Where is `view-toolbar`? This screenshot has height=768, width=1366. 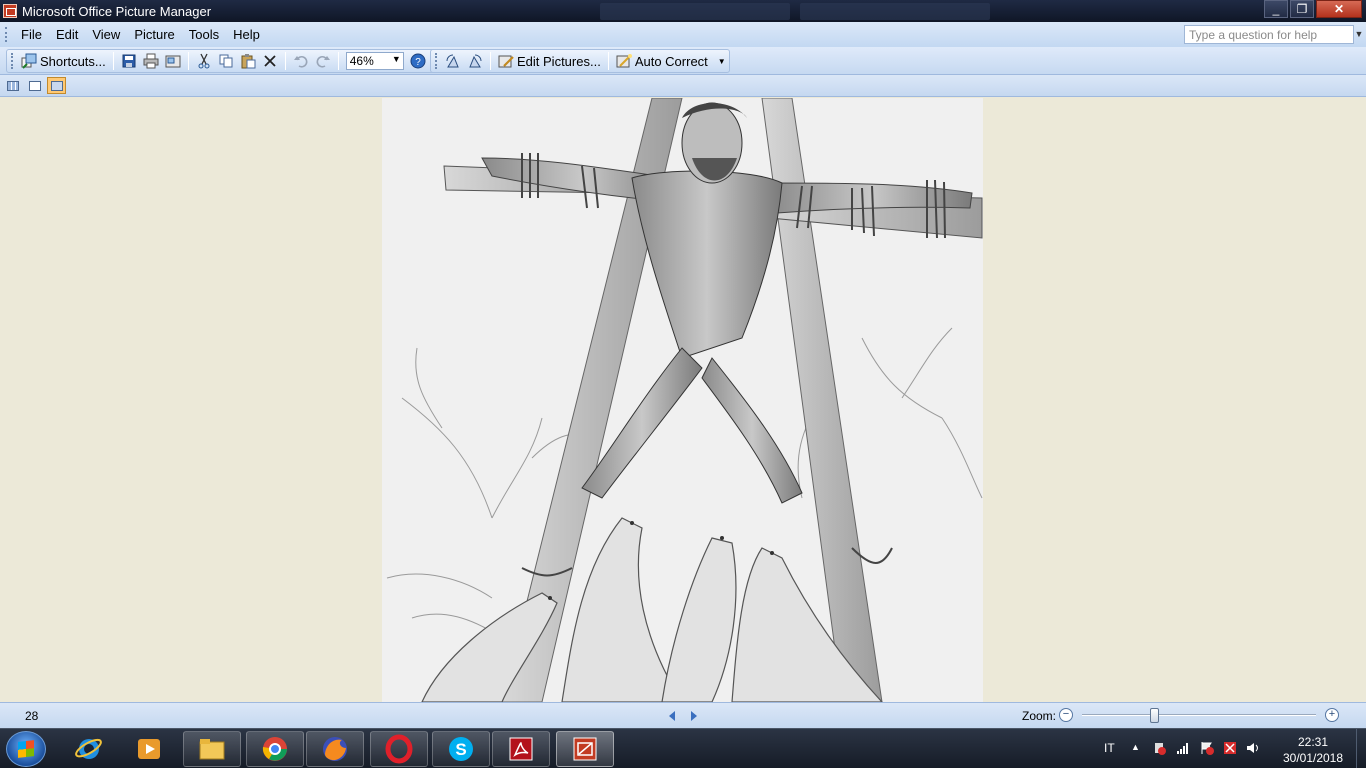 view-toolbar is located at coordinates (683, 86).